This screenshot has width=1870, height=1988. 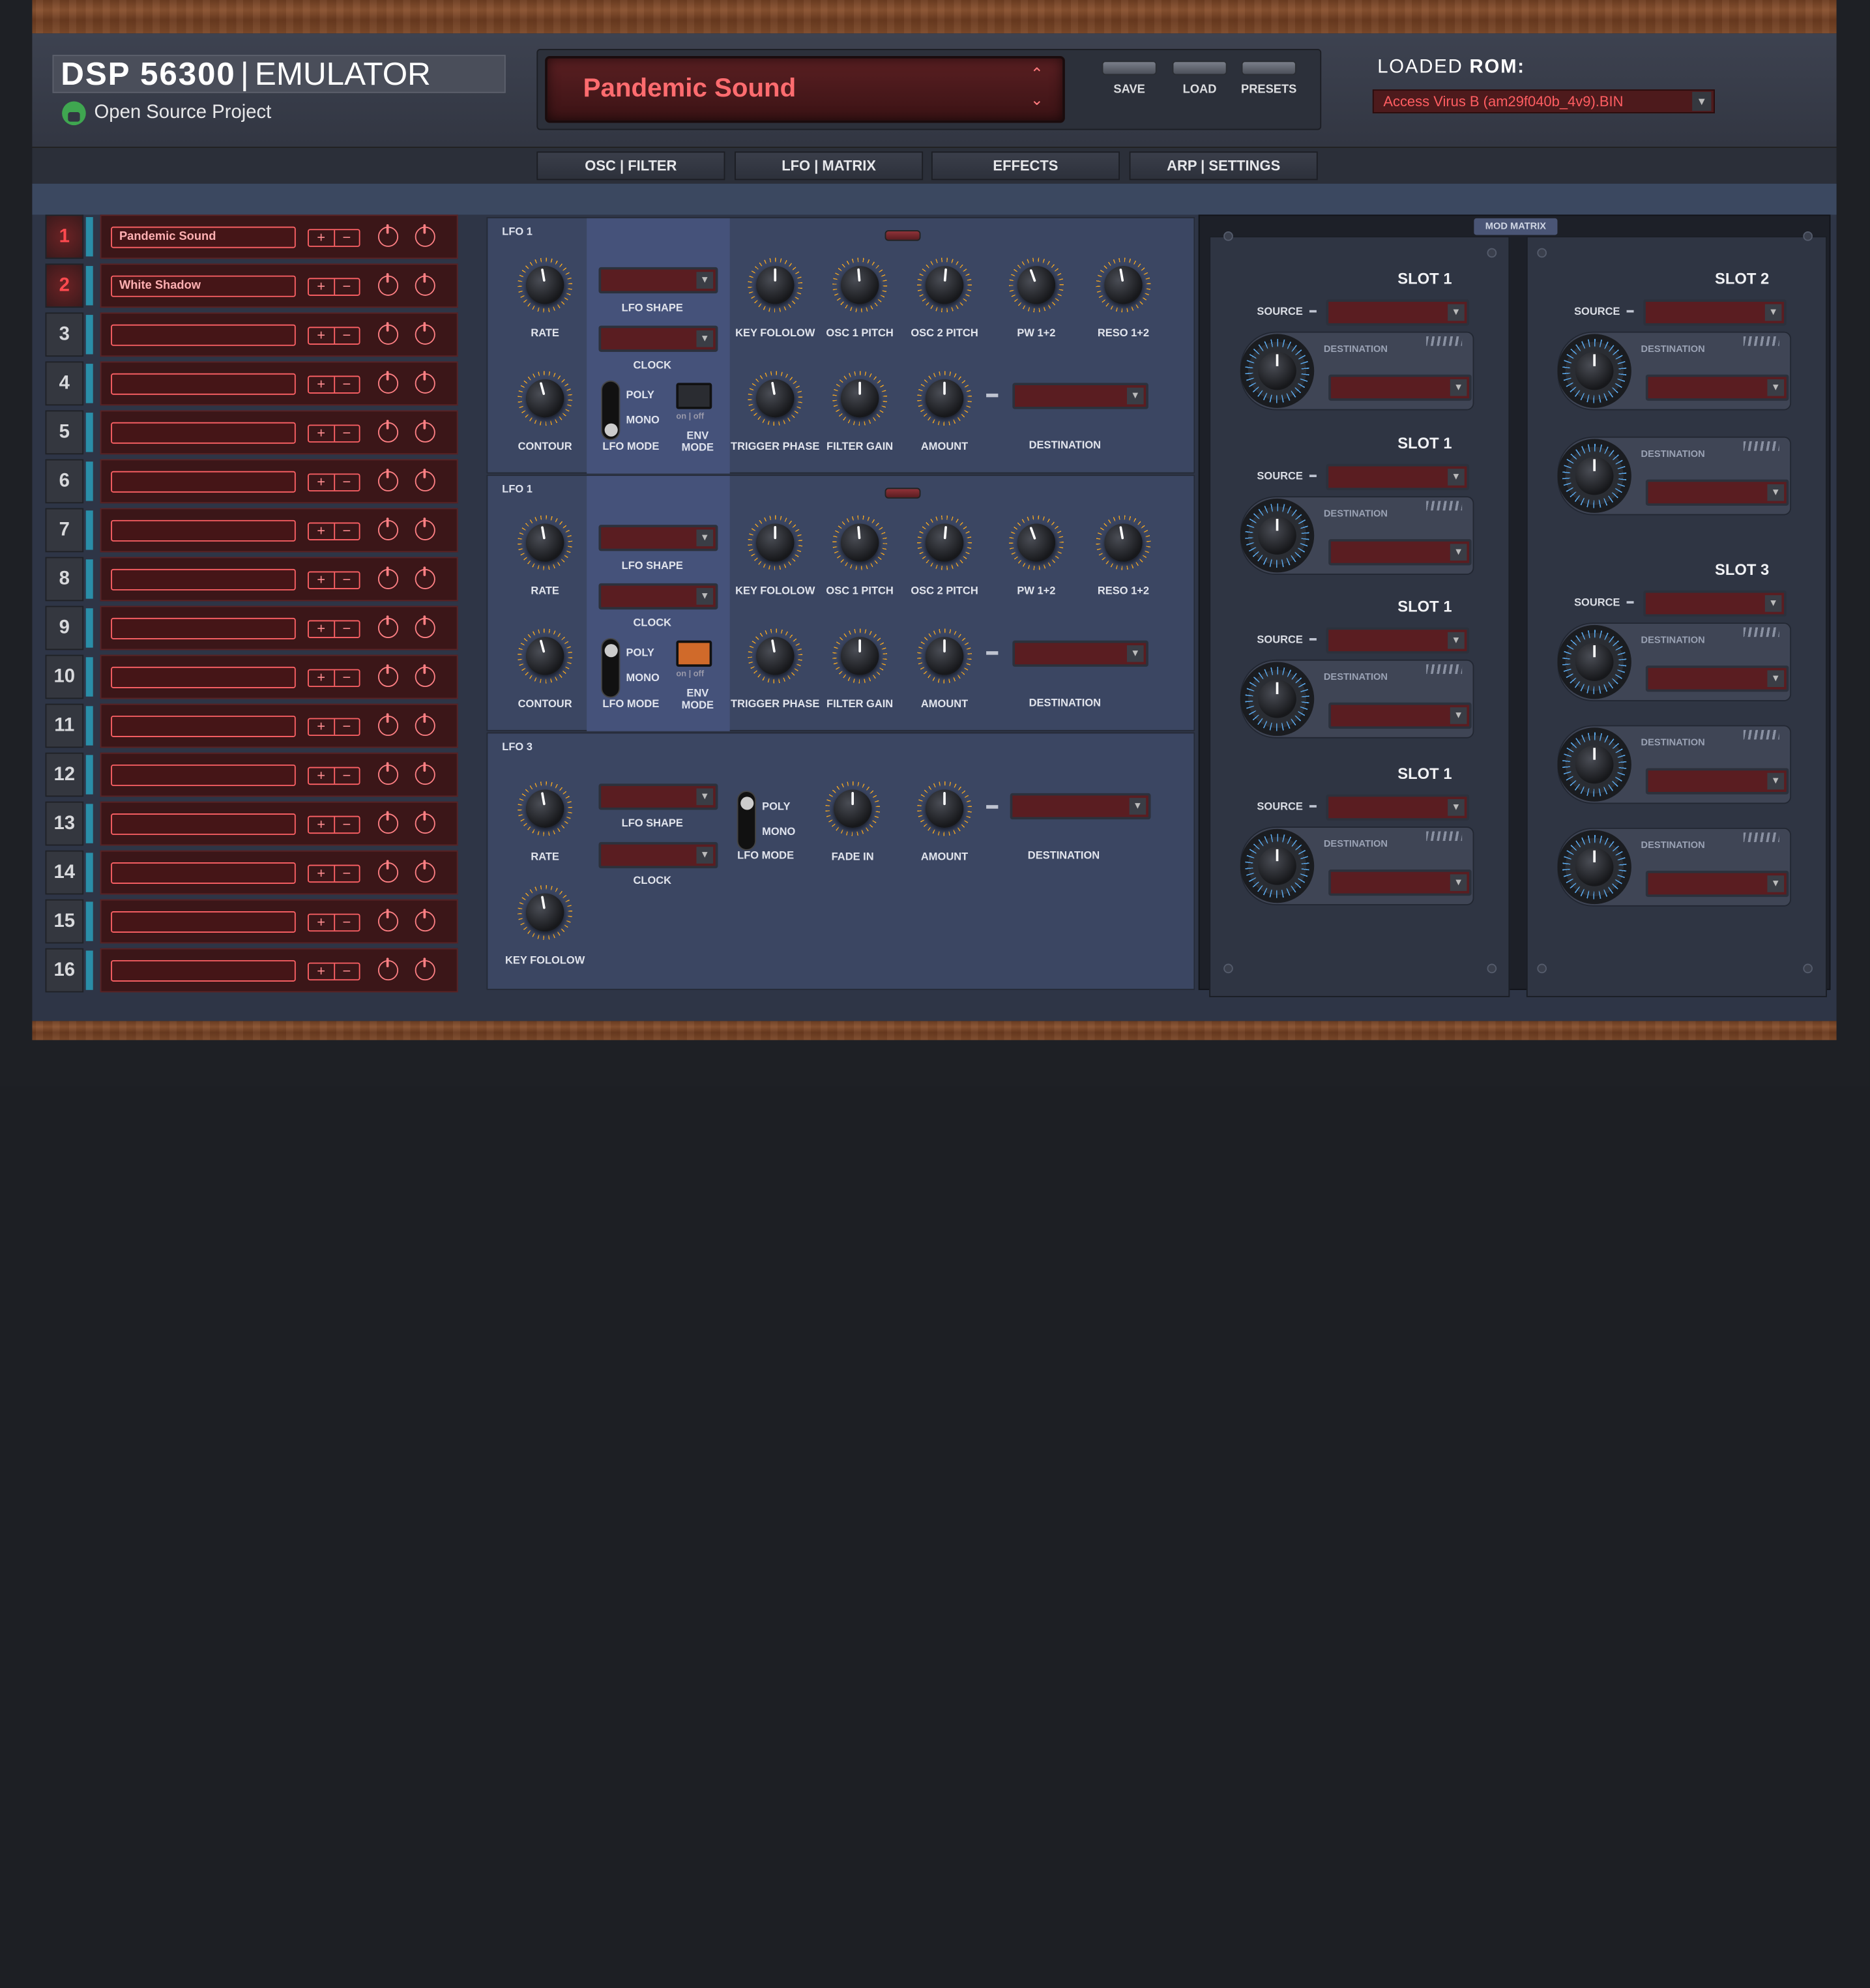 I want to click on part-number: 13, so click(x=64, y=823).